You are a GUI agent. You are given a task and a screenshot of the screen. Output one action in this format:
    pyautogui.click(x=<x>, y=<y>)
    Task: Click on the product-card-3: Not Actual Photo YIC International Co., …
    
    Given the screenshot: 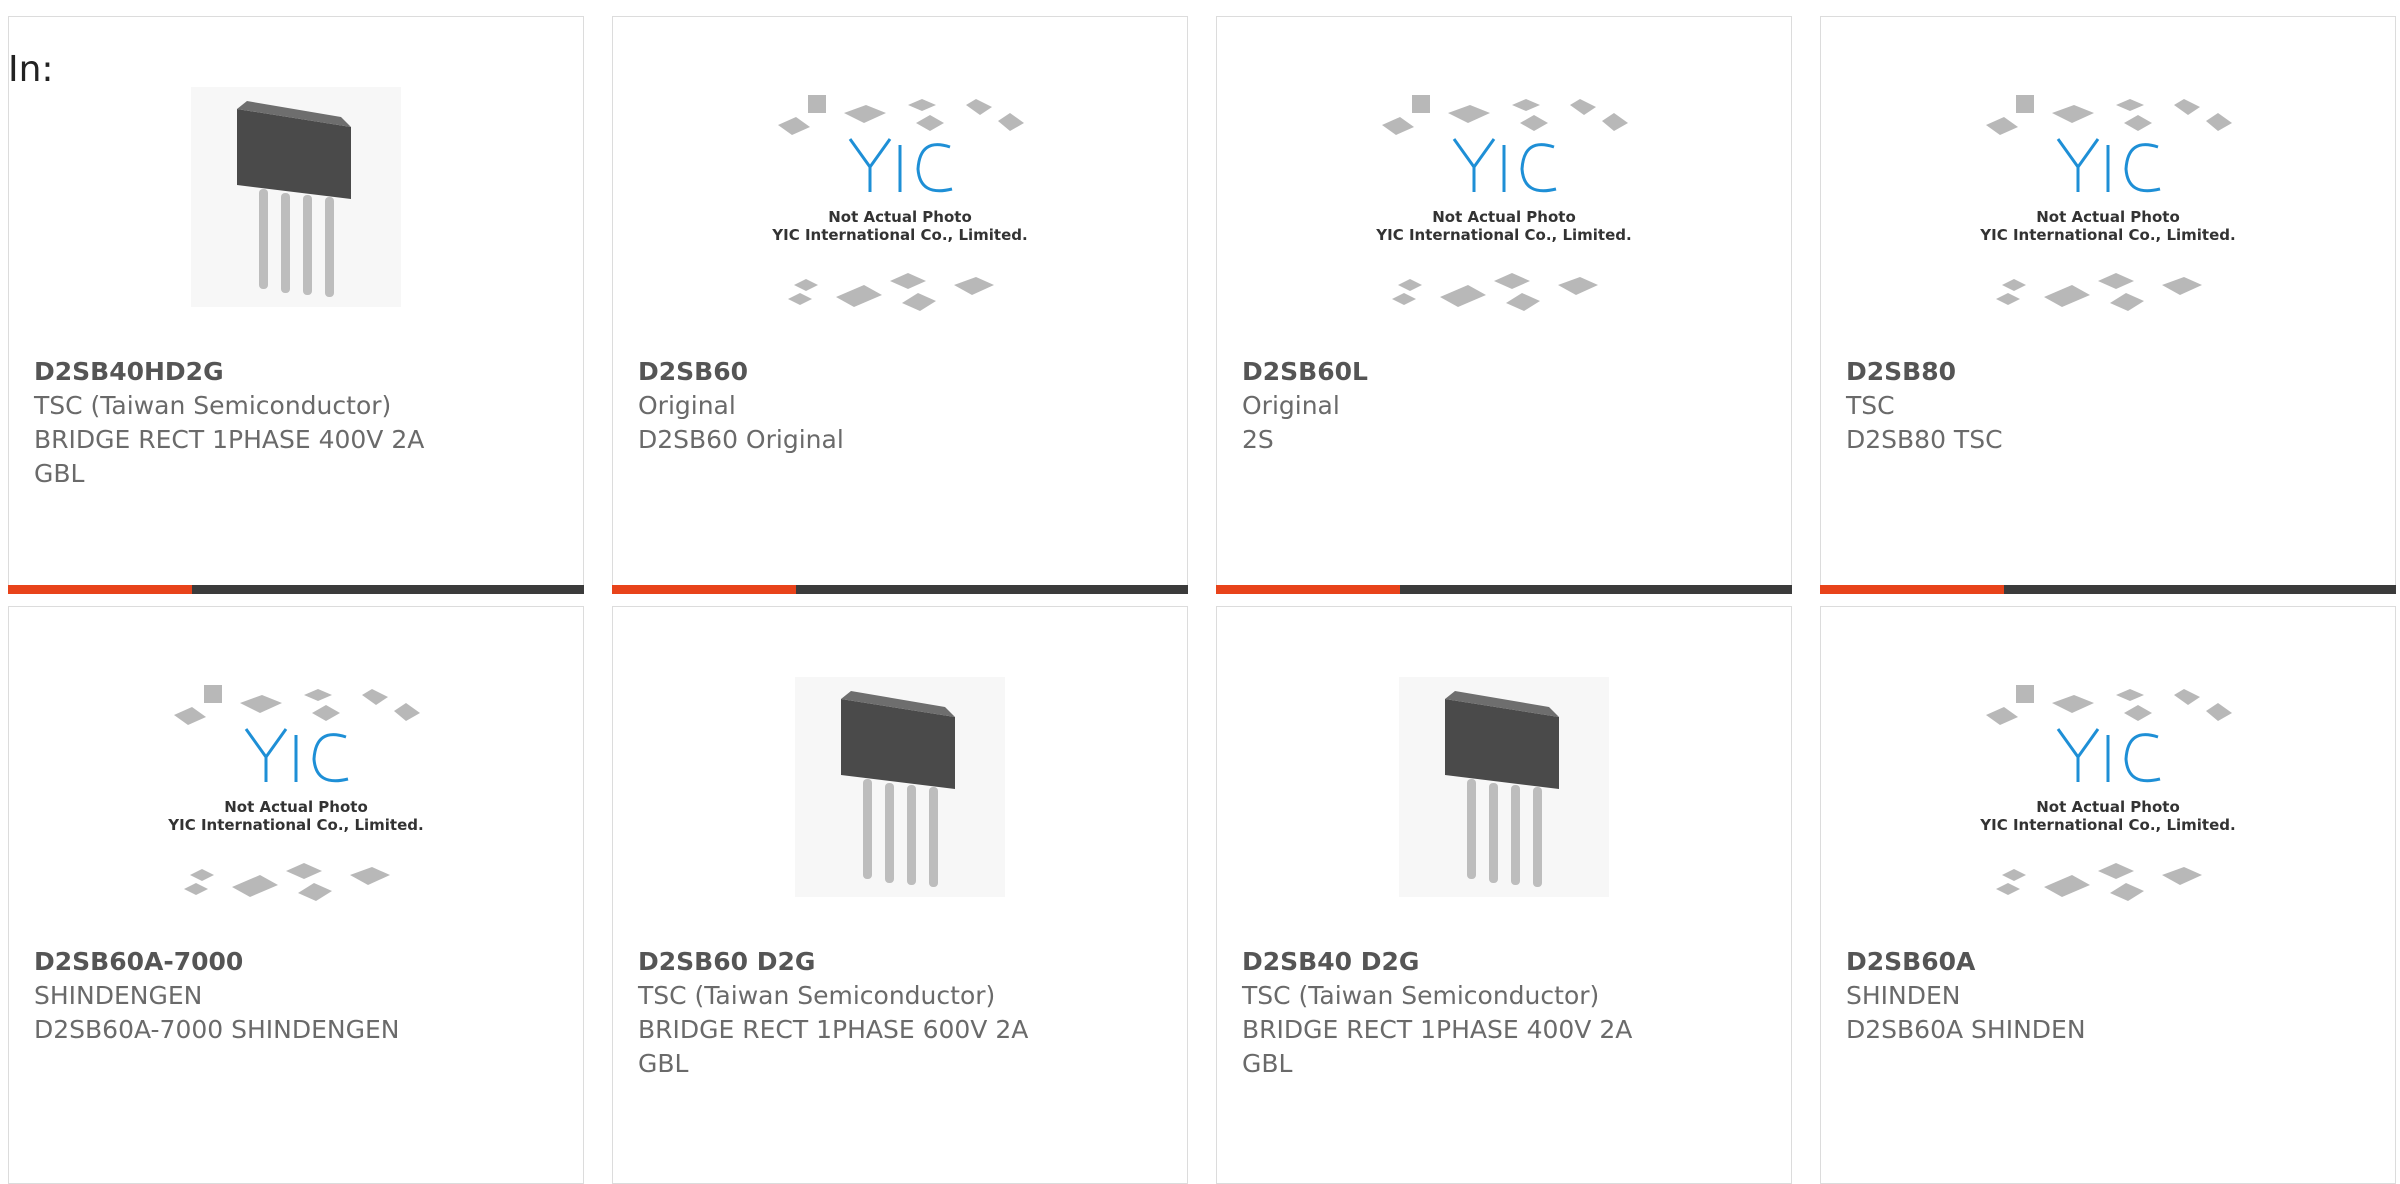 What is the action you would take?
    pyautogui.click(x=2108, y=305)
    